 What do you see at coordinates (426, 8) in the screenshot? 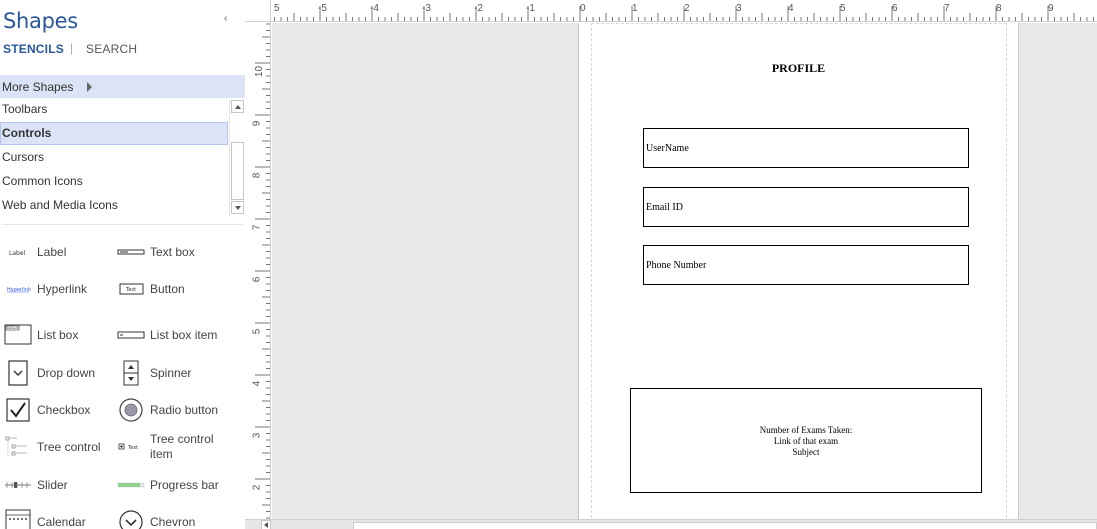
I see `ruler-top-label: -3` at bounding box center [426, 8].